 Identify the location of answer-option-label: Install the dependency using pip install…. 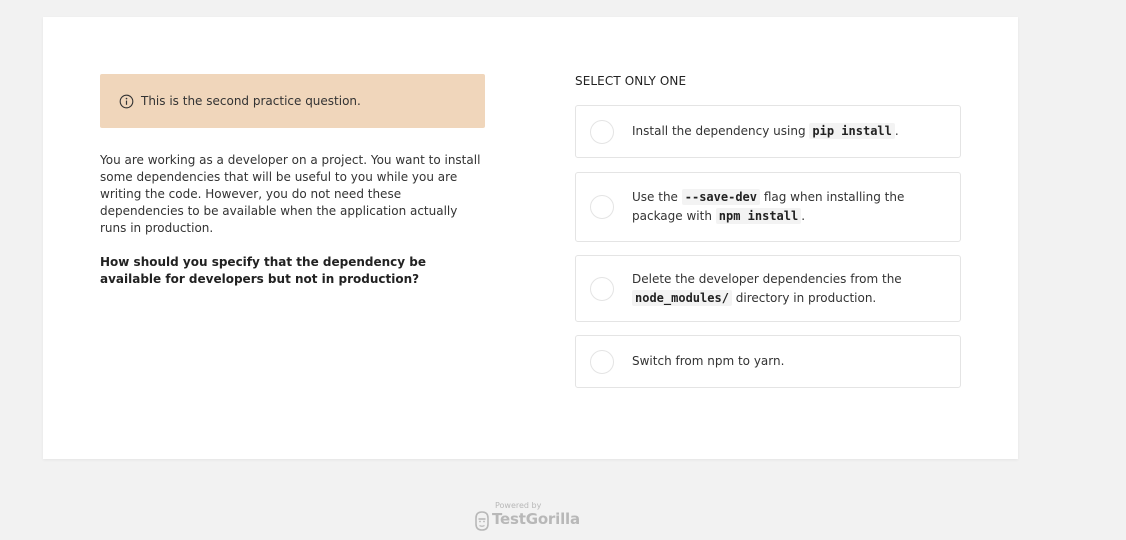
(765, 131).